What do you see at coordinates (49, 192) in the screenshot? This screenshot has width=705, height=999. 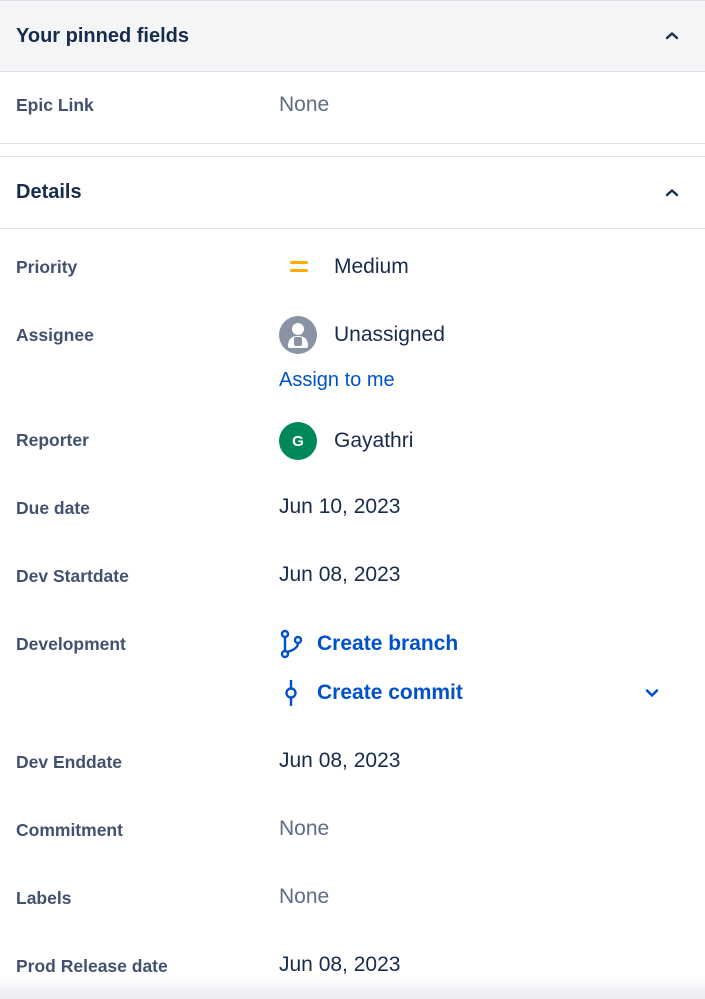 I see `details-title: Details` at bounding box center [49, 192].